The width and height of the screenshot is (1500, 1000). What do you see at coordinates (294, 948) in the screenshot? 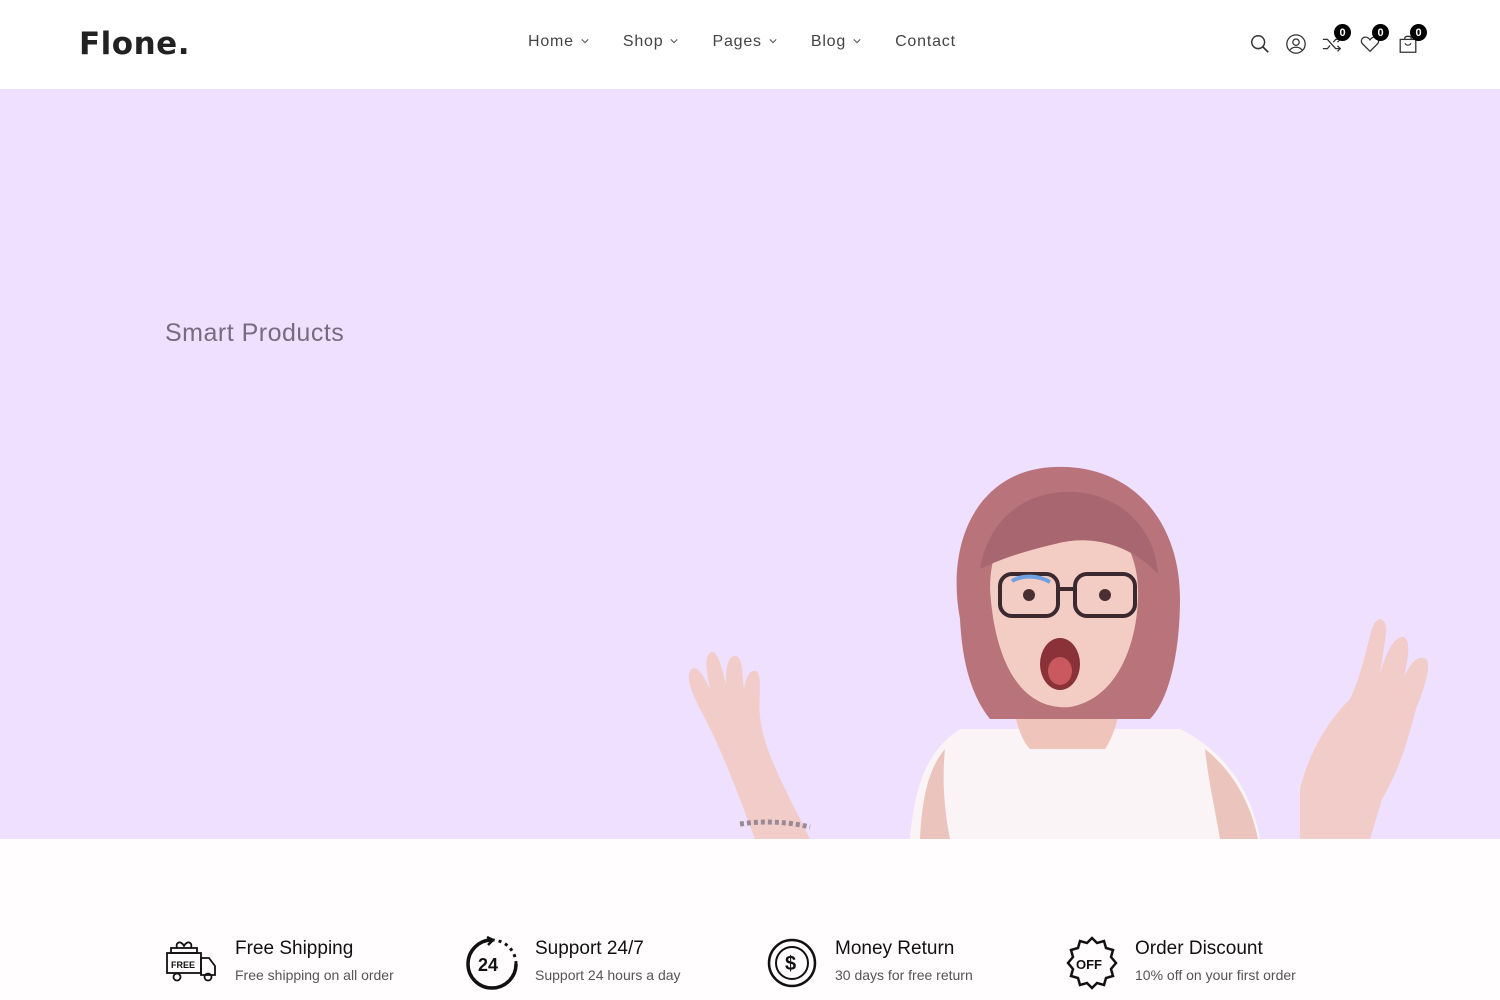
I see `feature-title: Free Shipping` at bounding box center [294, 948].